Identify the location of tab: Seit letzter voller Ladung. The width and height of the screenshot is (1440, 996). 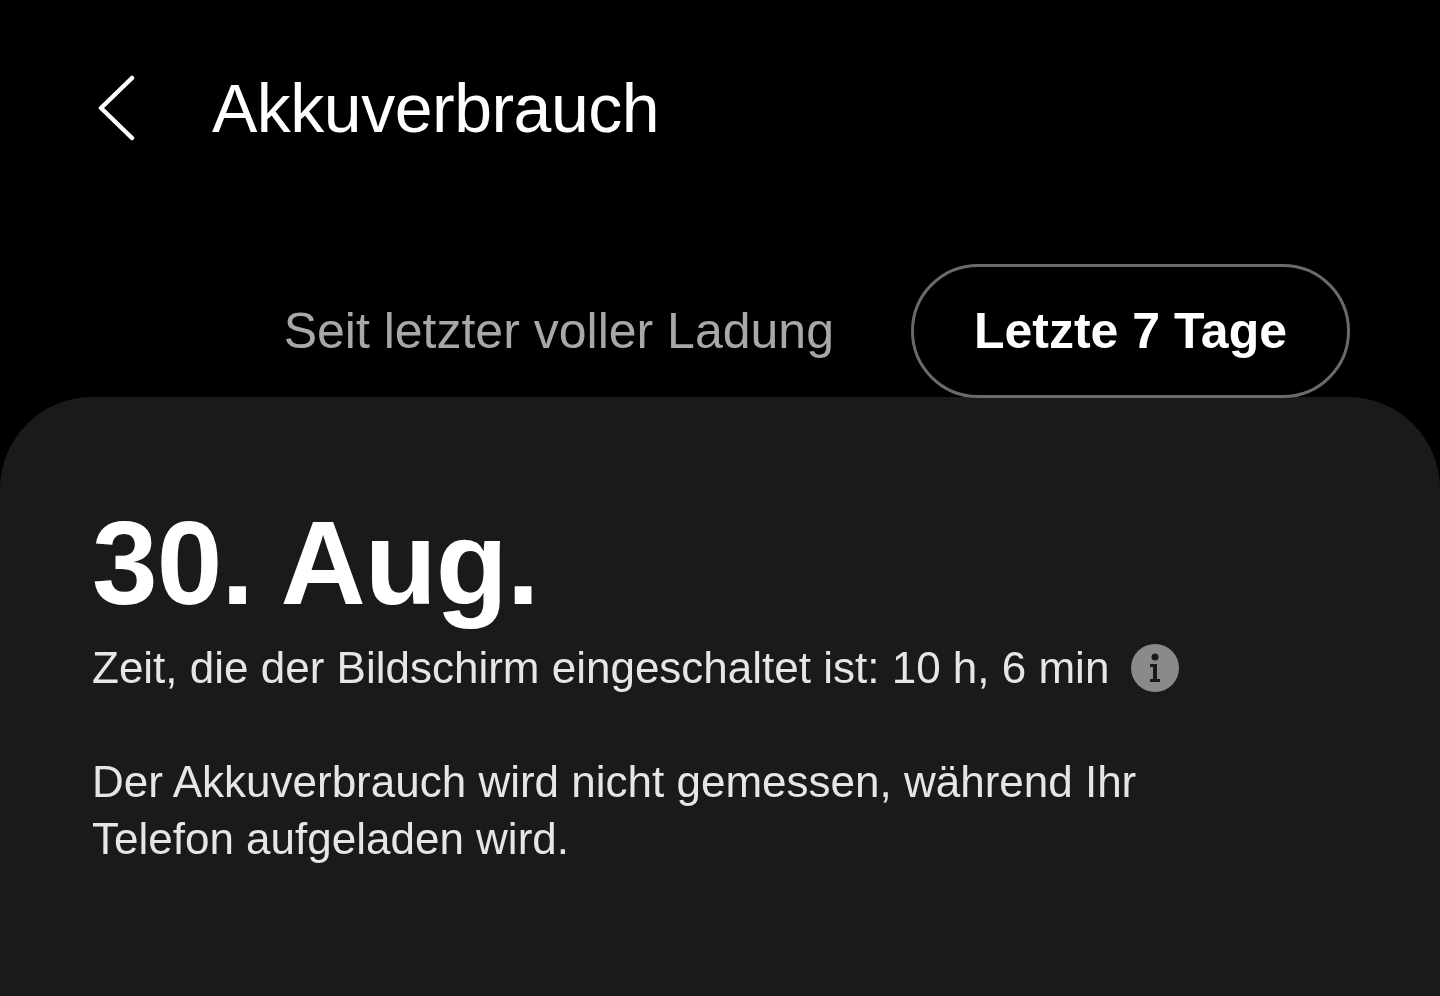
(558, 331).